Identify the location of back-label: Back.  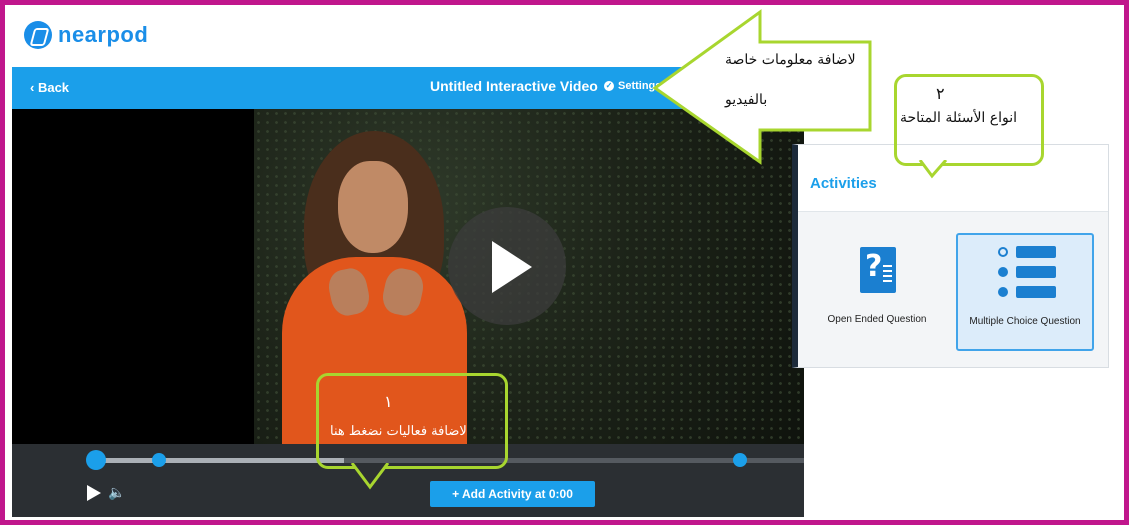
(53, 87).